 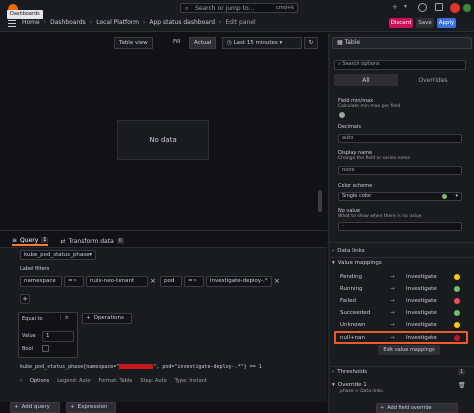 I want to click on value-input: 1, so click(x=58, y=336).